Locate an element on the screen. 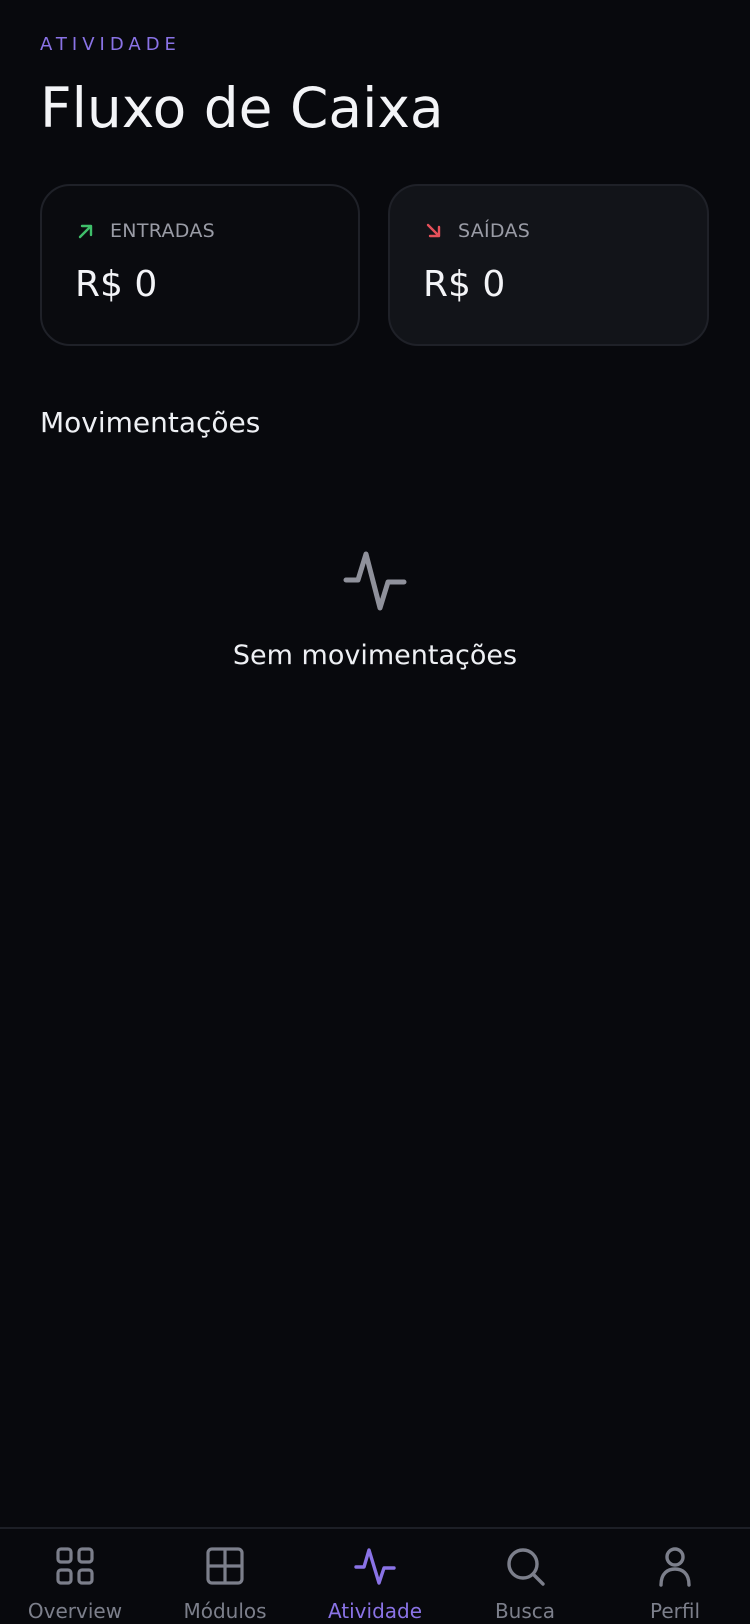 Image resolution: width=750 pixels, height=1624 pixels. outflows-label: SAÍDAS is located at coordinates (494, 231).